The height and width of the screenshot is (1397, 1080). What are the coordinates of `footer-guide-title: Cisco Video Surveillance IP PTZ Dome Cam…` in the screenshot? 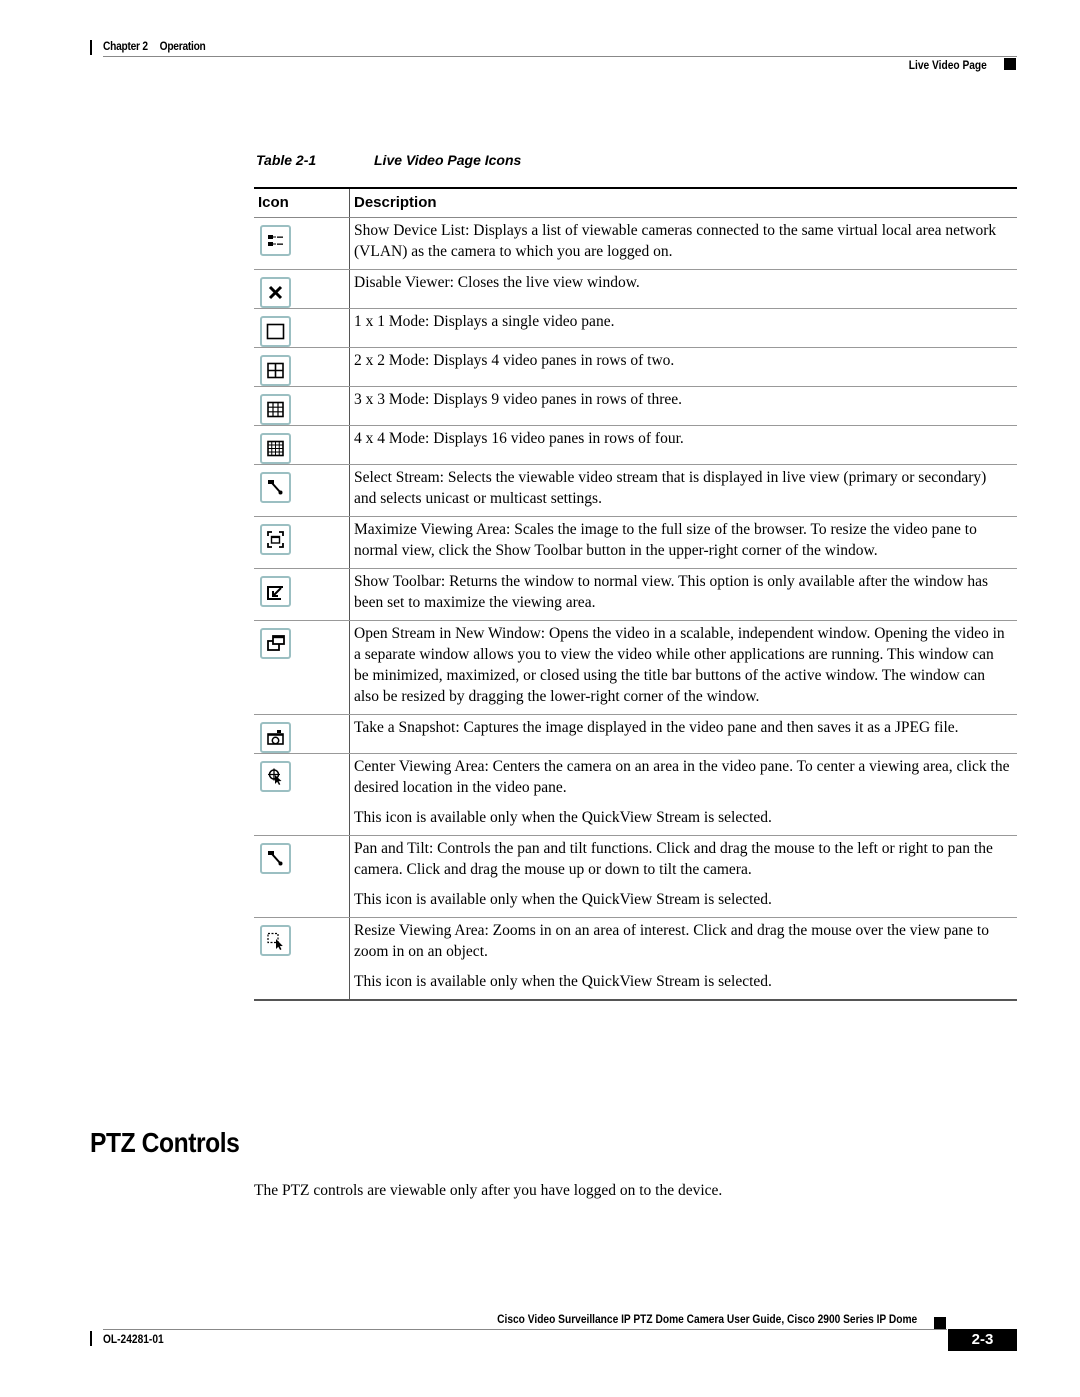 It's located at (706, 1319).